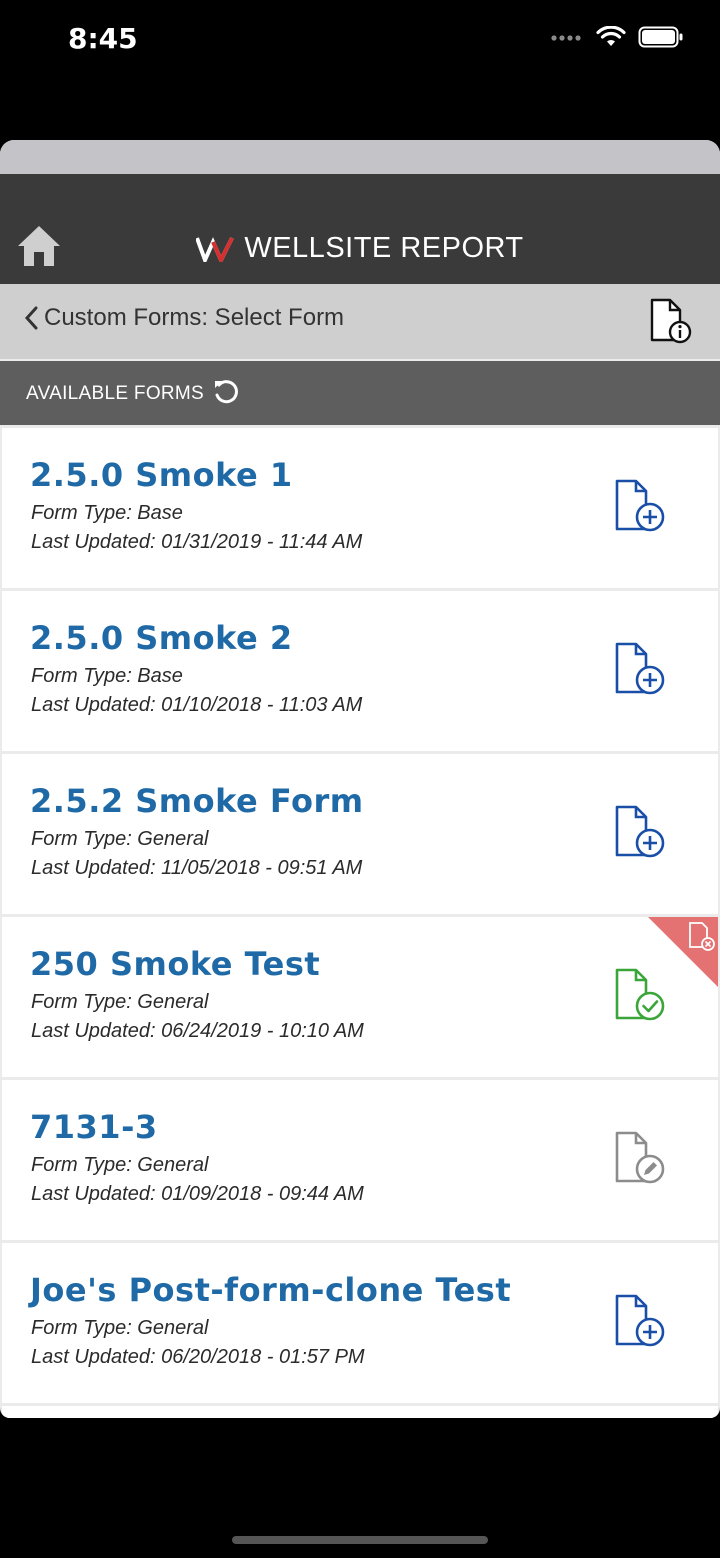 The image size is (720, 1558). What do you see at coordinates (566, 38) in the screenshot?
I see `cellular-signal-icon` at bounding box center [566, 38].